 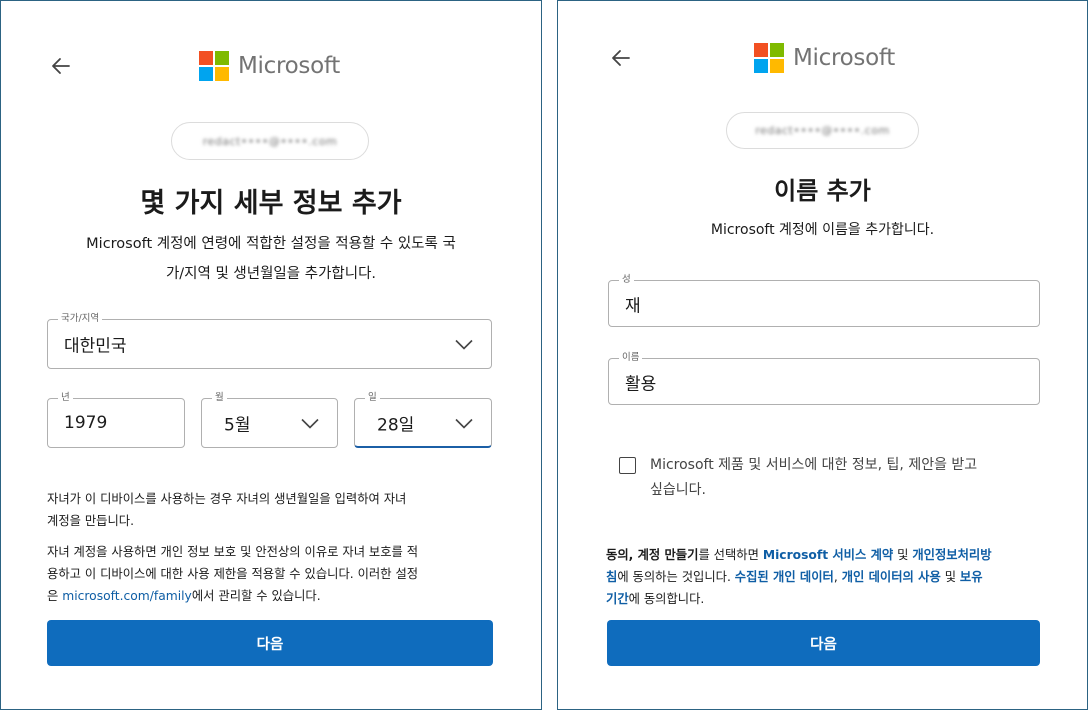 What do you see at coordinates (676, 577) in the screenshot?
I see `consent-text-part: 에 동의하는 것입니다.` at bounding box center [676, 577].